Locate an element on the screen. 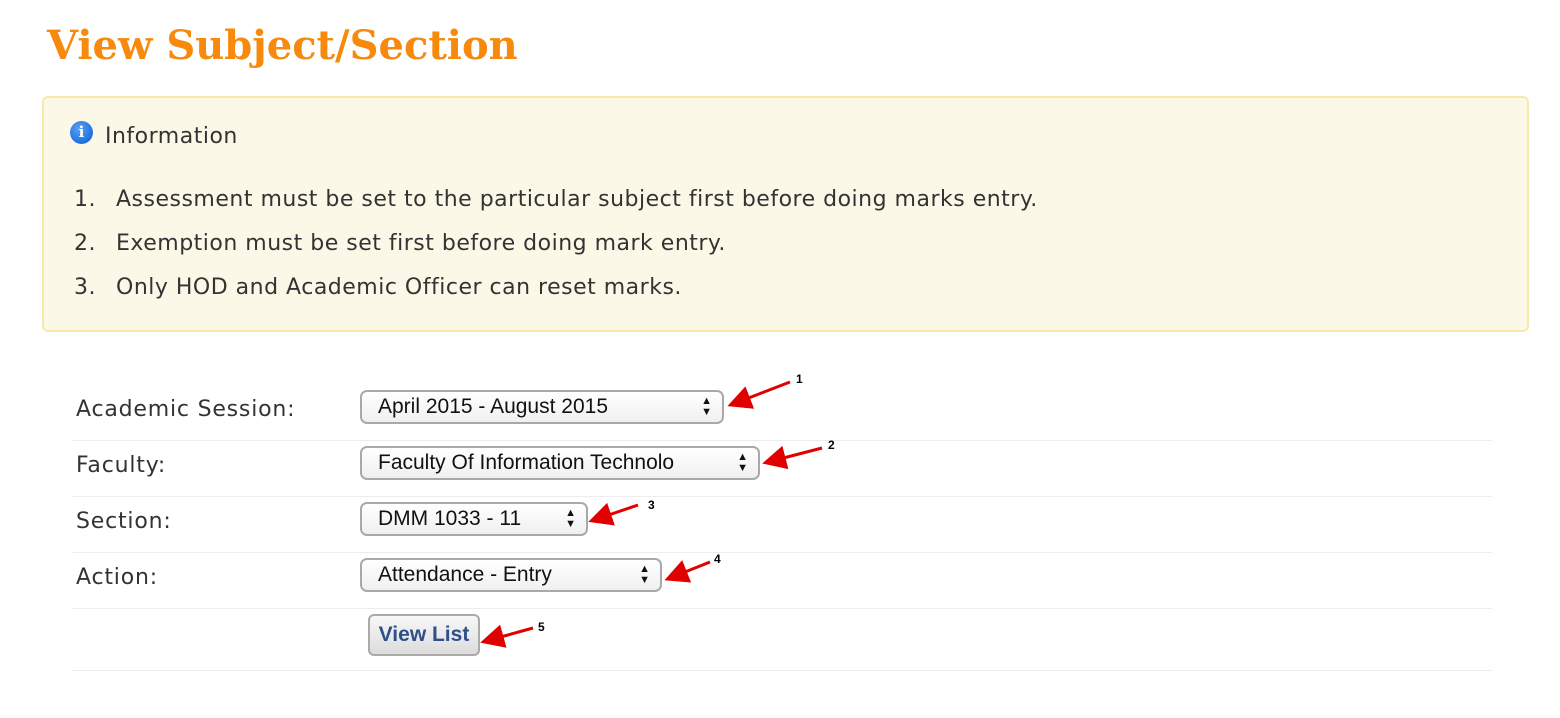 The height and width of the screenshot is (718, 1560). form-row-action: Action: Attendance - Entry ▲ ▼ is located at coordinates (782, 580).